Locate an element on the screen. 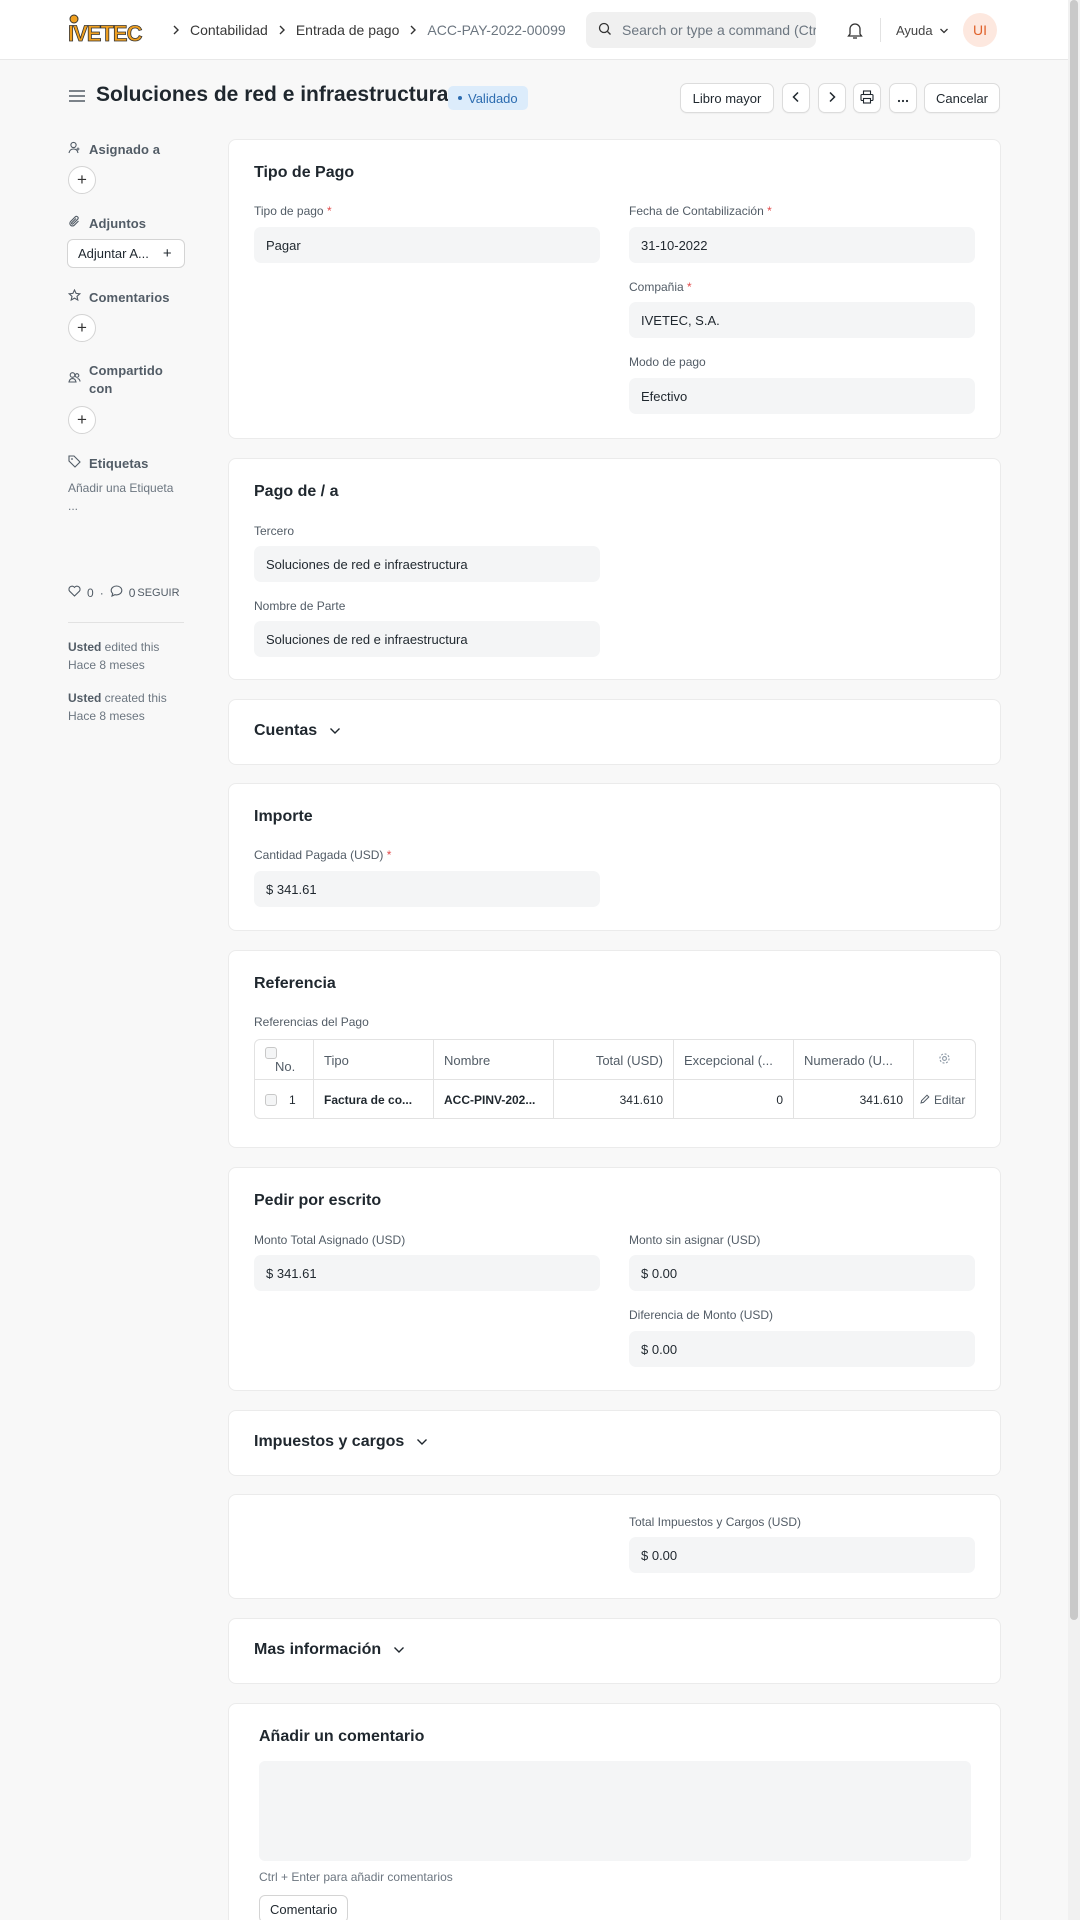 The image size is (1080, 1920). company-field: IVETEC, S.A. is located at coordinates (802, 320).